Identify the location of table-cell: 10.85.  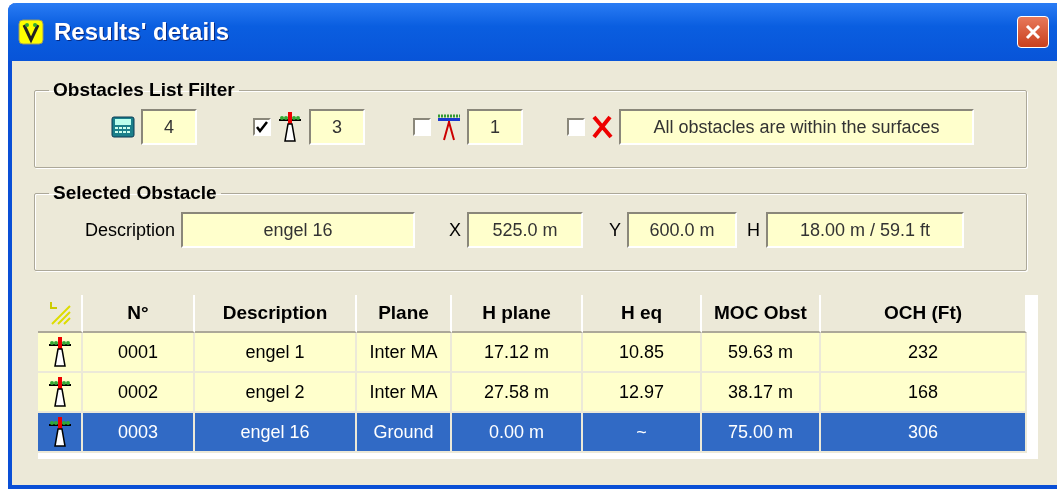
(642, 353).